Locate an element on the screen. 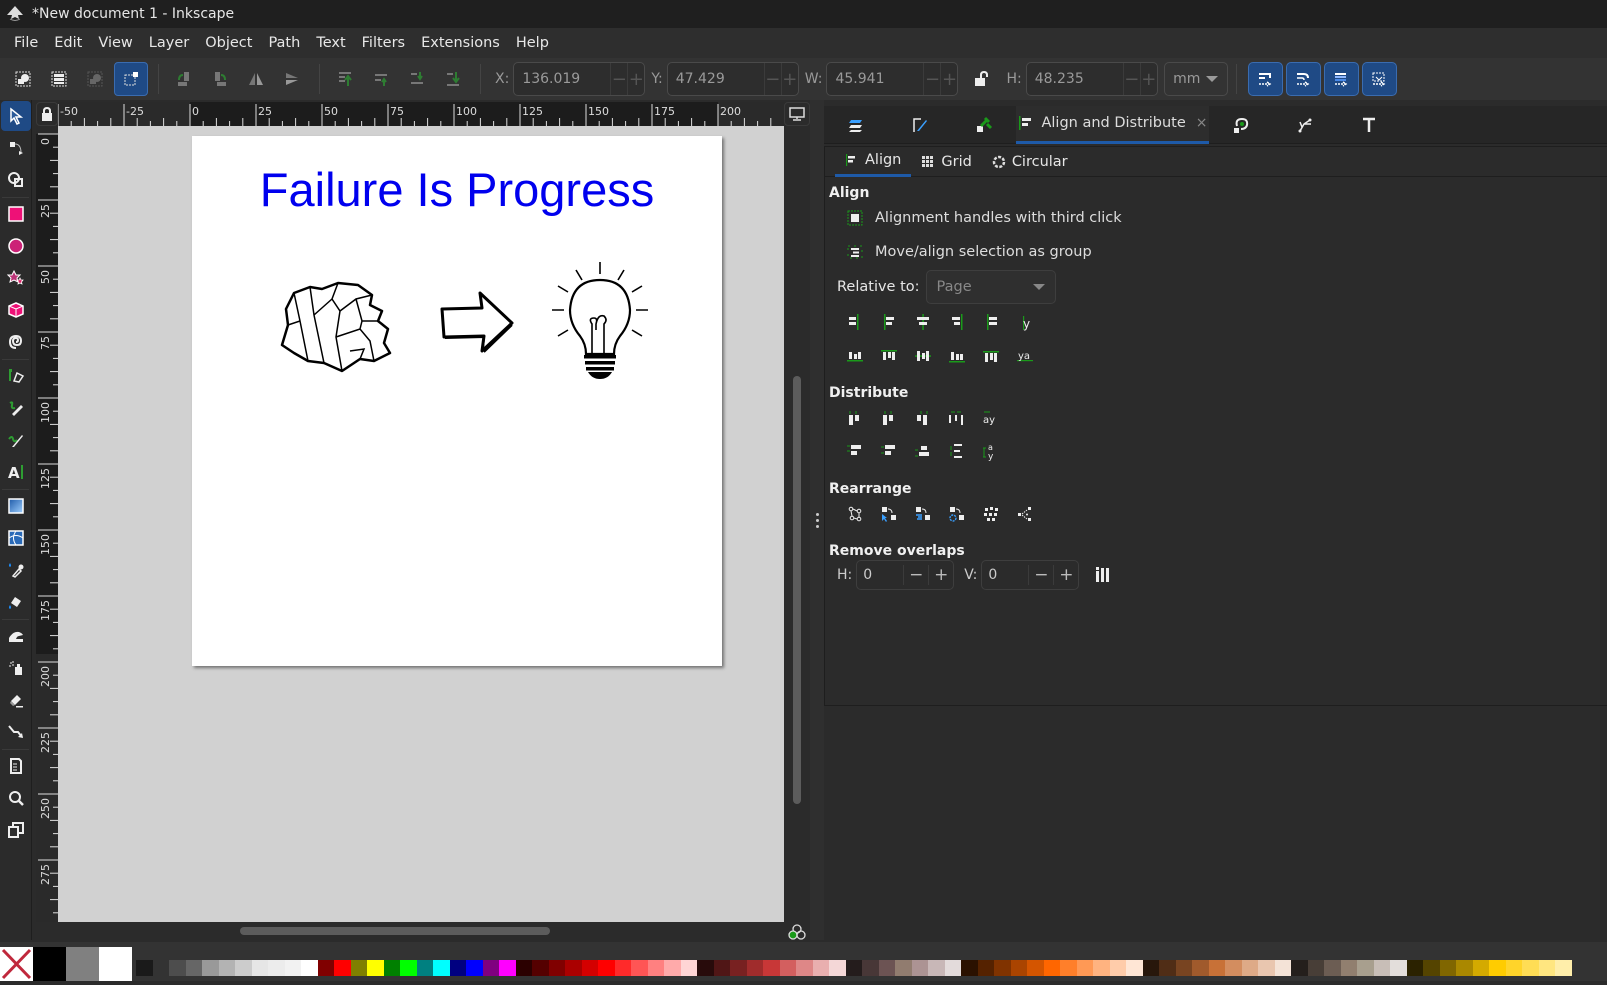  align-bottom-edges-button is located at coordinates (957, 356).